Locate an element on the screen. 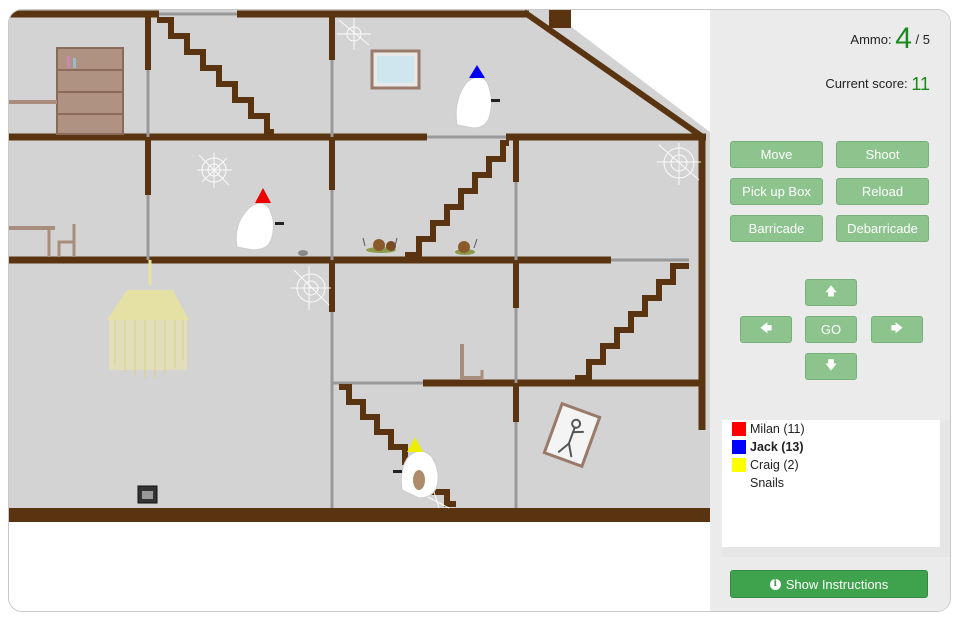  player-row-craig: Craig (2) is located at coordinates (765, 465).